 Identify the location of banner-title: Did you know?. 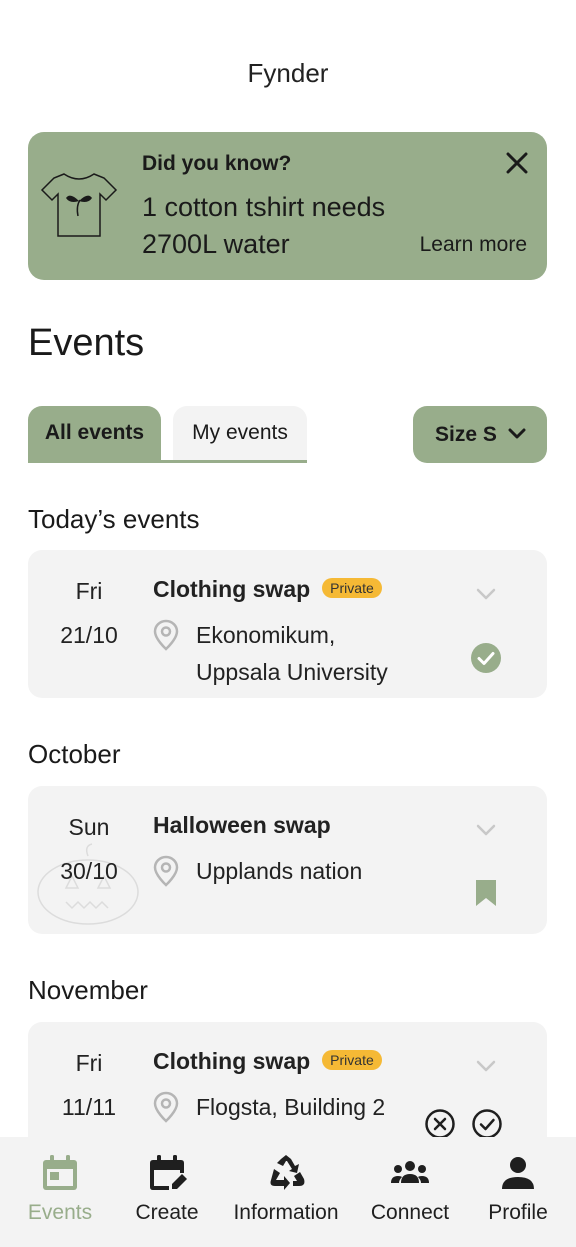
(217, 163).